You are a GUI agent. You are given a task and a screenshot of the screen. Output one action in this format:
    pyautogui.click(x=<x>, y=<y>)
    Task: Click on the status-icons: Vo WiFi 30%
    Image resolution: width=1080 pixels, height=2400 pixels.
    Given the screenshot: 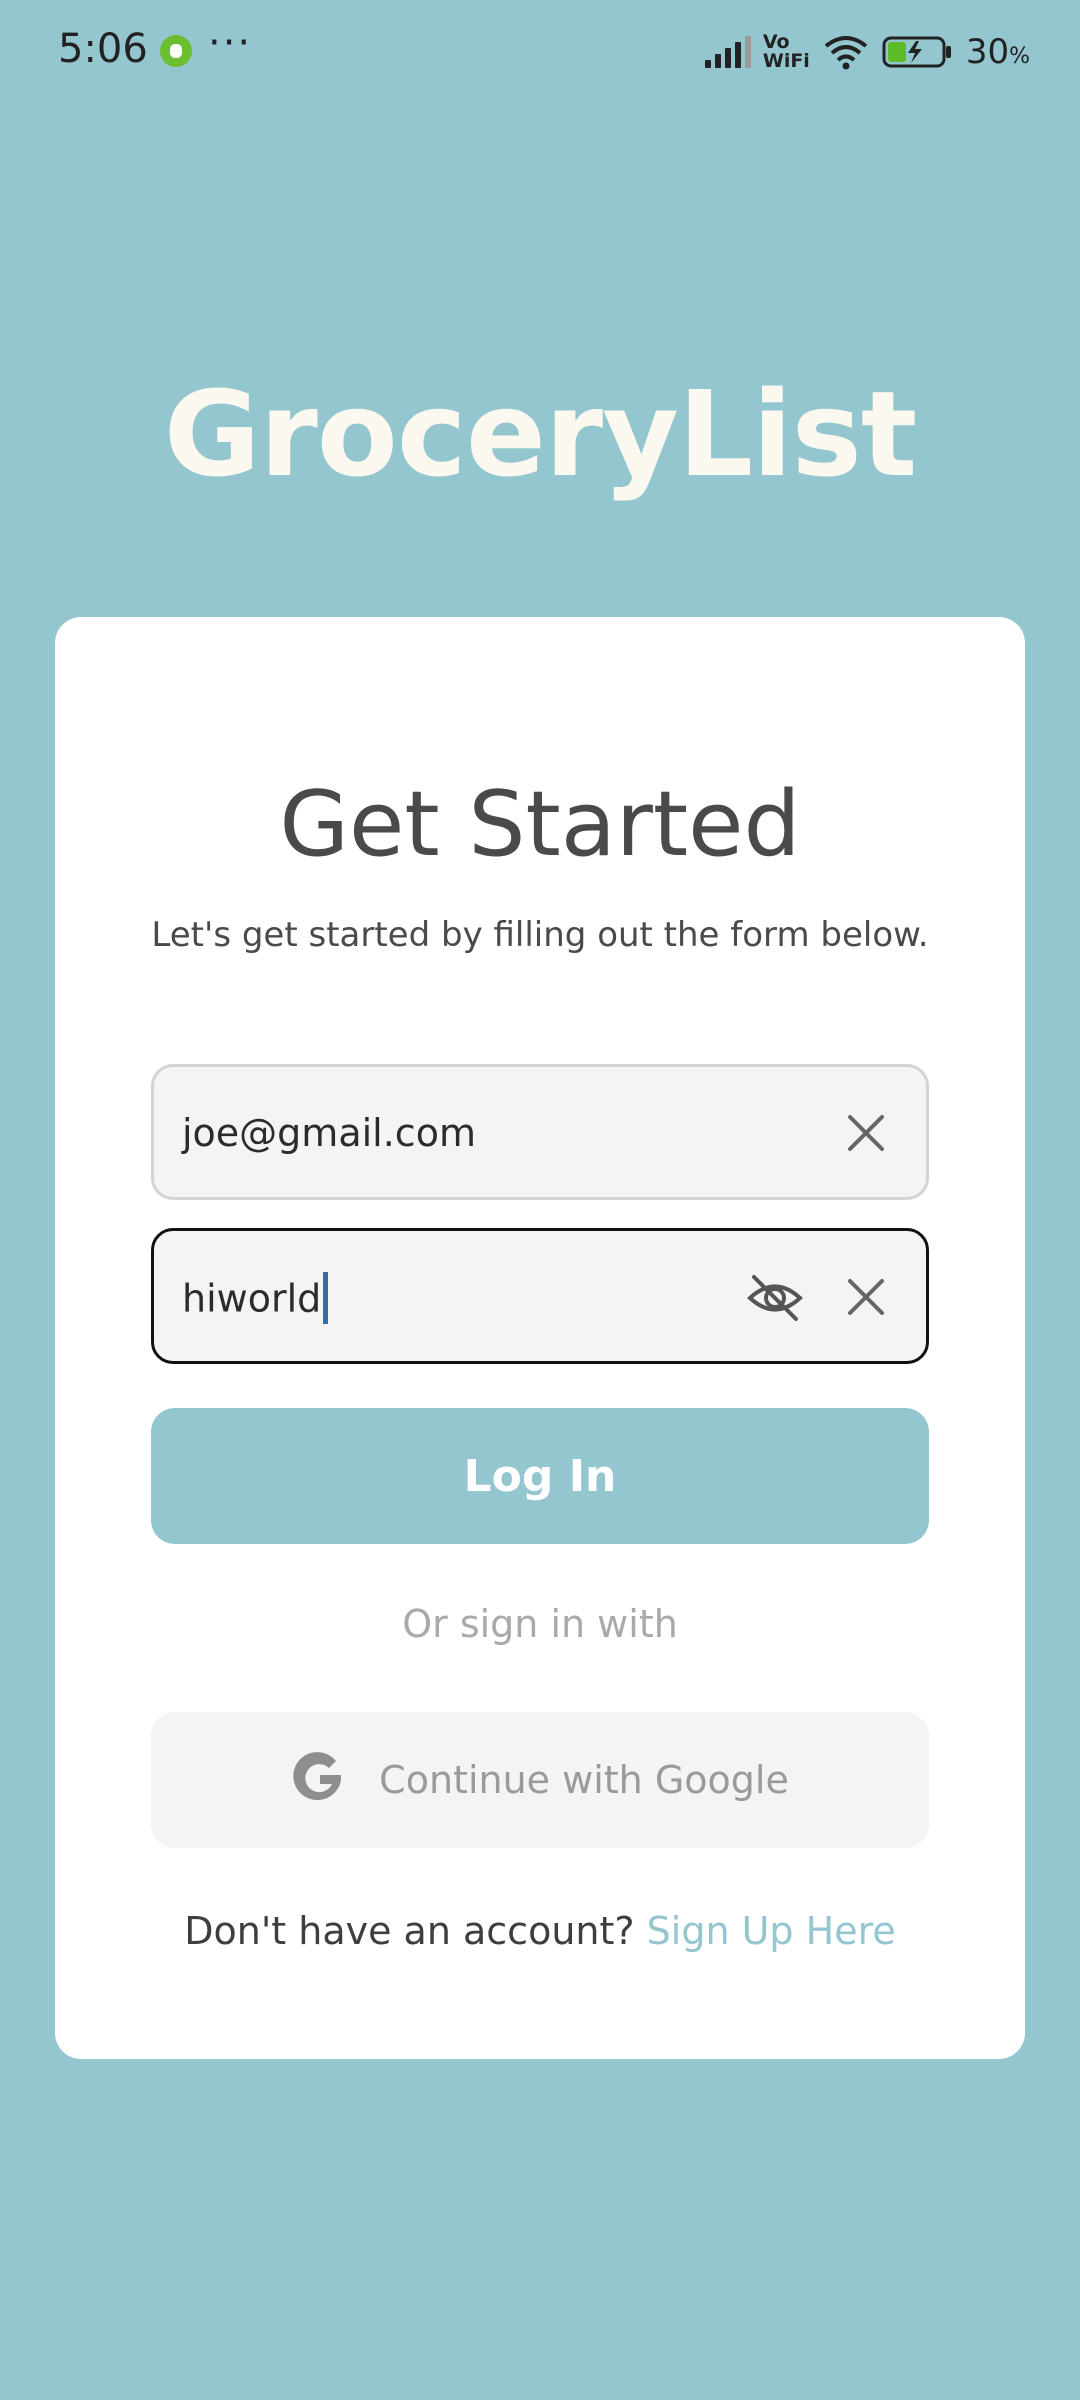 What is the action you would take?
    pyautogui.click(x=867, y=52)
    